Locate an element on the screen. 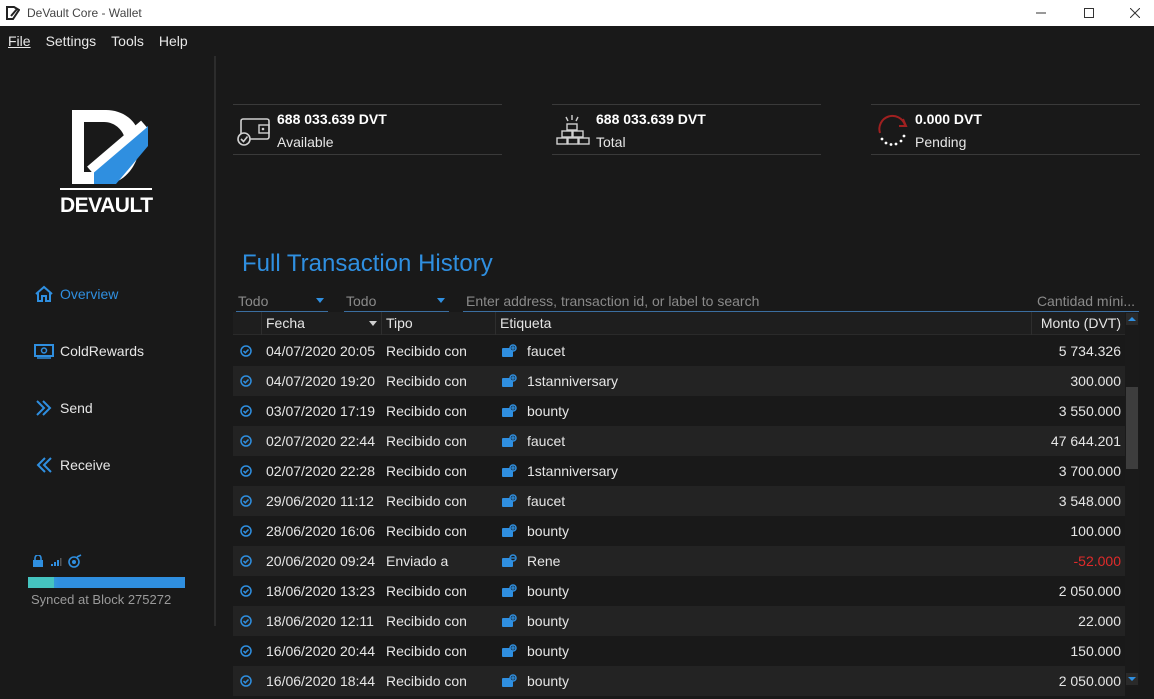 Image resolution: width=1154 pixels, height=699 pixels. network-signal-icon is located at coordinates (56, 561).